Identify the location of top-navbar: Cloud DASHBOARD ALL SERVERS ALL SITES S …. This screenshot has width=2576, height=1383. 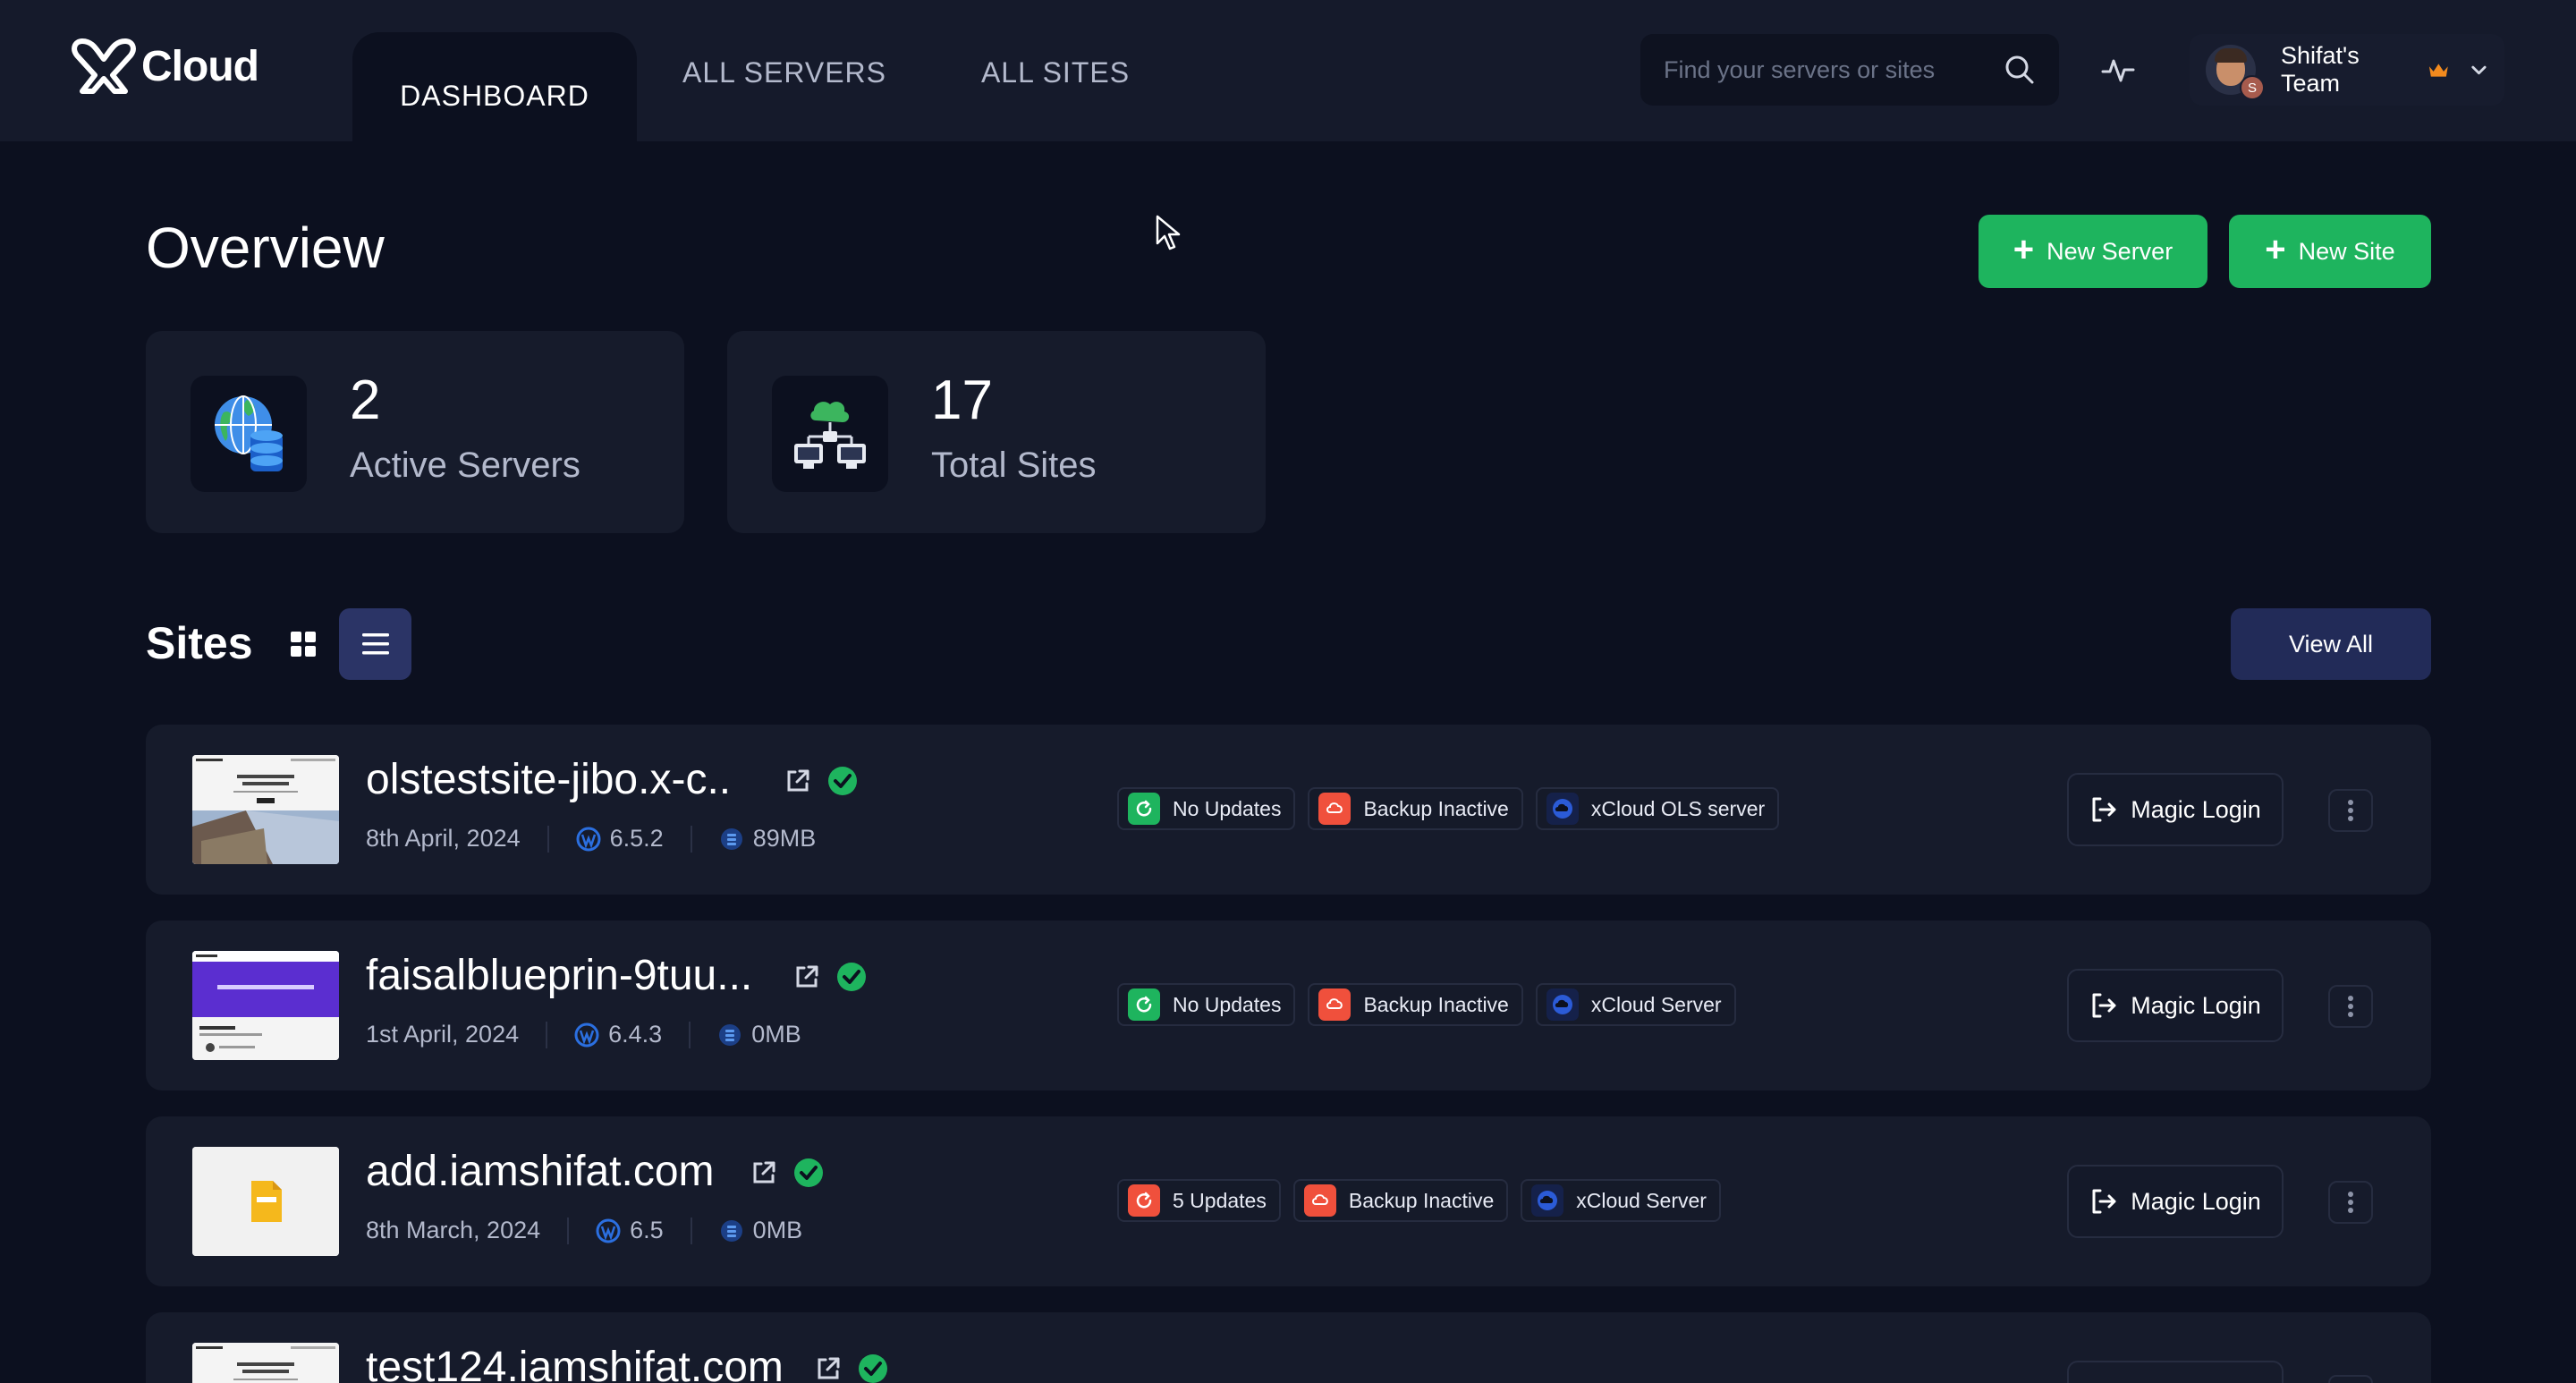
(1288, 70).